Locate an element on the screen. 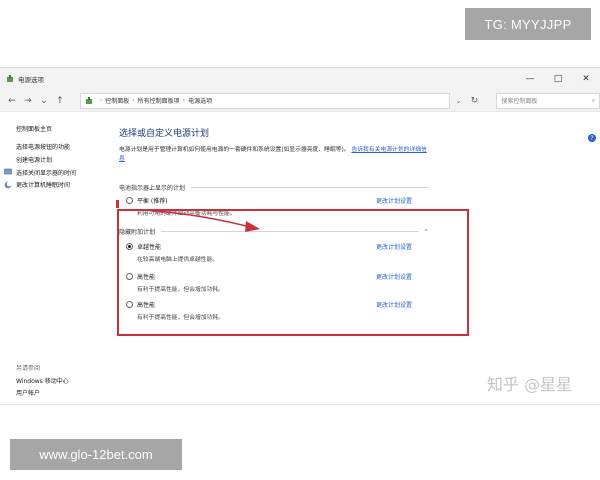  forward-button: → is located at coordinates (28, 101).